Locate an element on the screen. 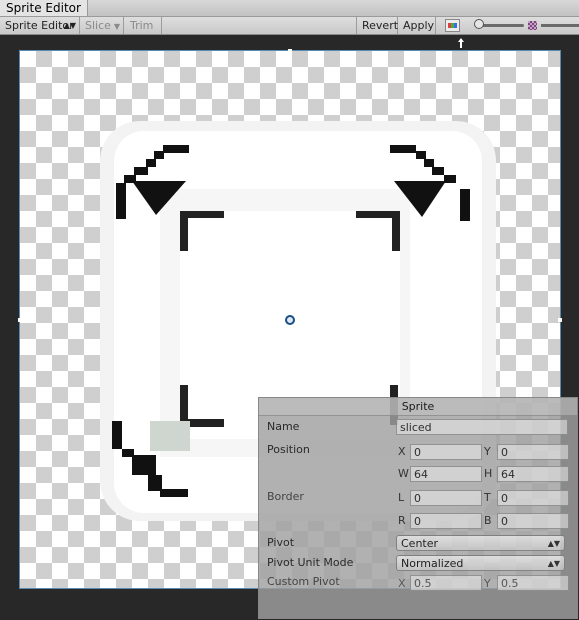  border-t-field: 0 is located at coordinates (533, 498).